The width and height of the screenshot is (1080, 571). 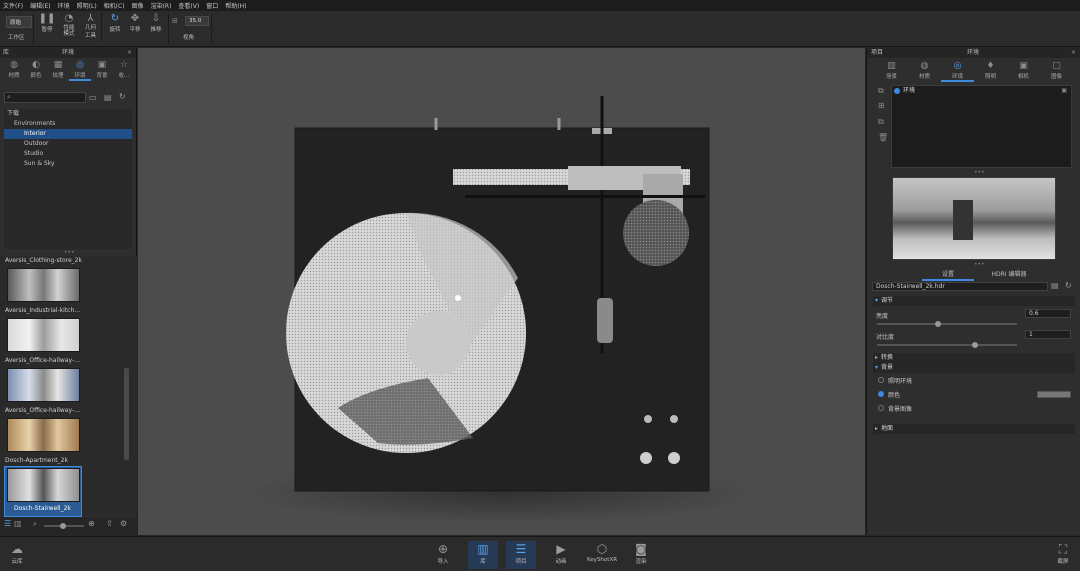 I want to click on tab-image: ▢ 图像, so click(x=1056, y=71).